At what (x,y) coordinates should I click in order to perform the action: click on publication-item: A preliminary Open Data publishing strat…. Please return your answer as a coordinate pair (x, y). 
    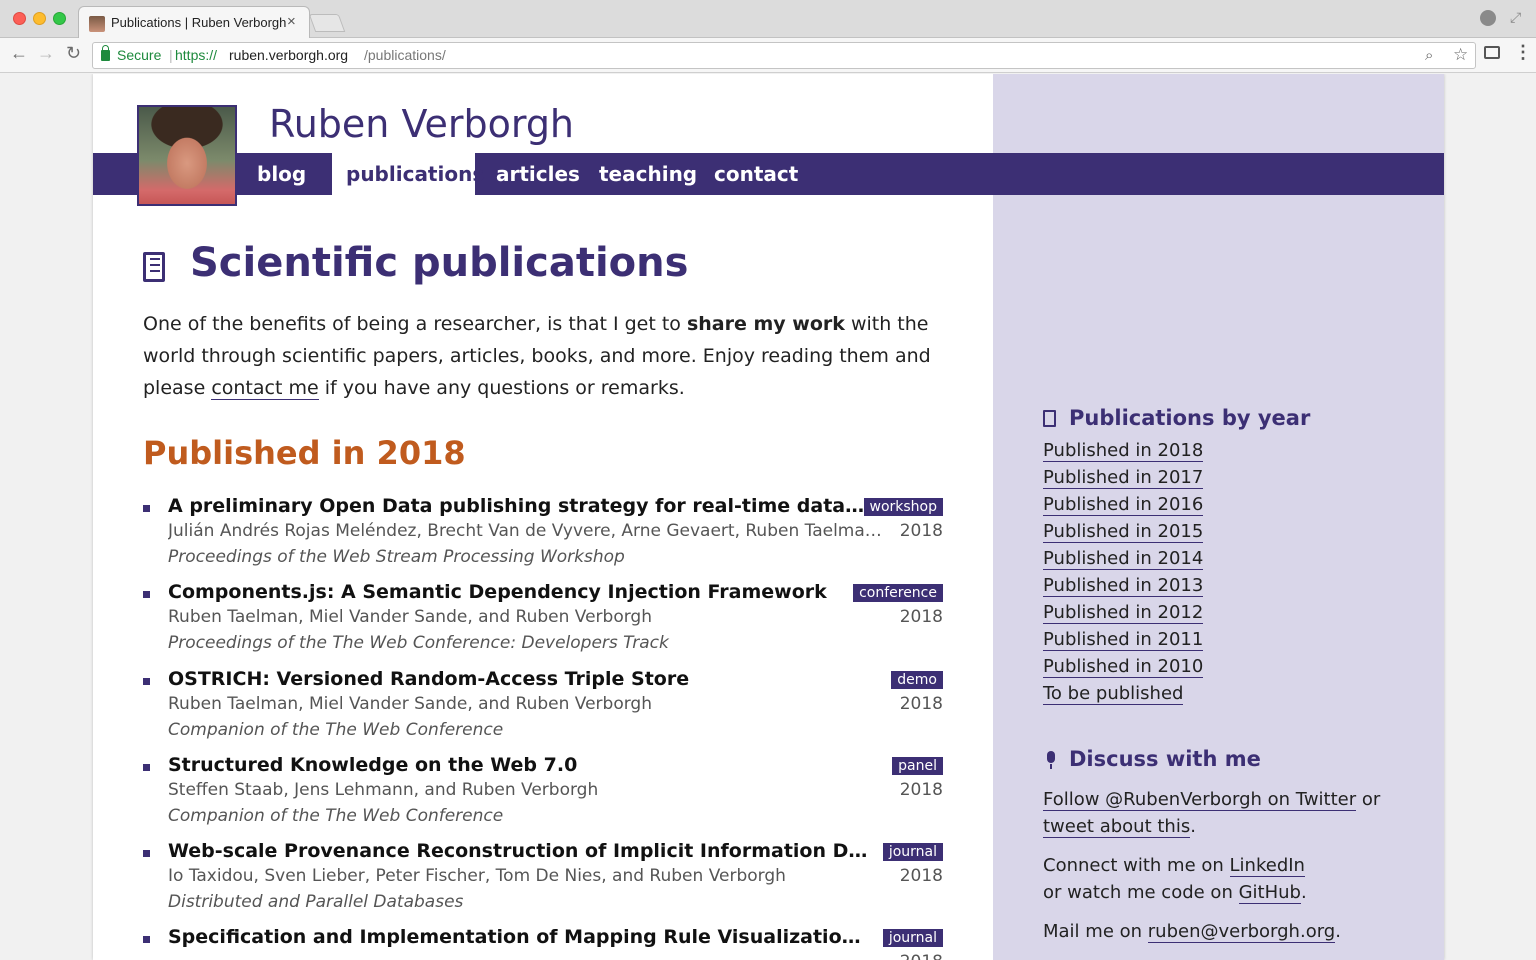
    Looking at the image, I should click on (543, 535).